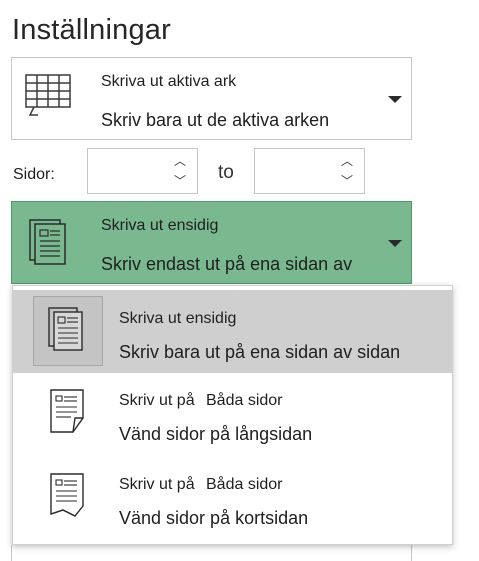  Describe the element at coordinates (91, 30) in the screenshot. I see `settings-title: Inställningar` at that location.